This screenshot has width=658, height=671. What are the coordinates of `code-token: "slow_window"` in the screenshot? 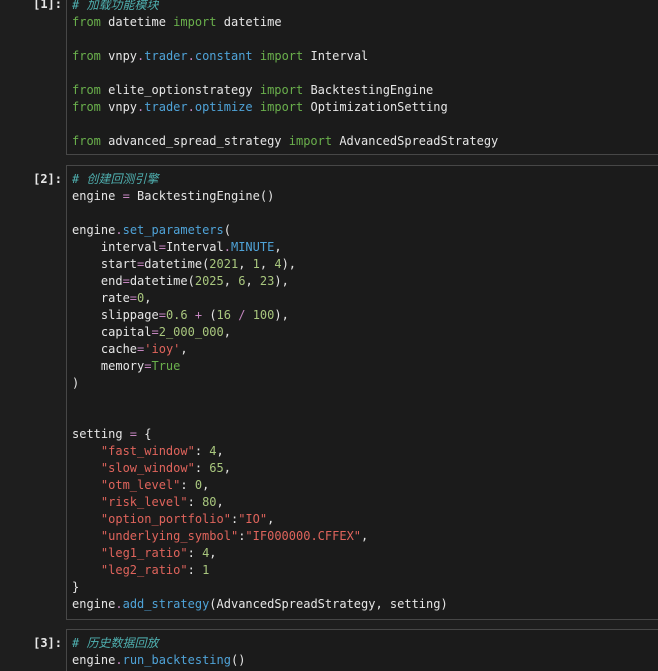 It's located at (147, 468).